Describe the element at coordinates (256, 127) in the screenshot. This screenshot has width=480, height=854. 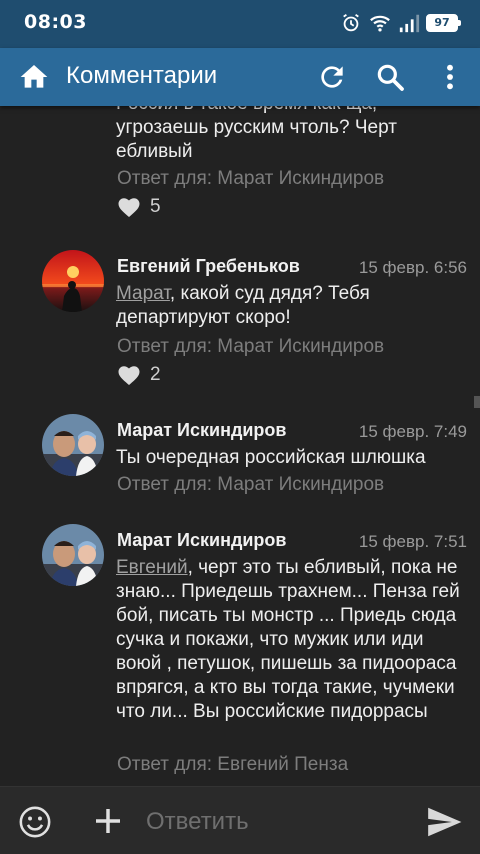
I see `comment-text-line: угрозаешь русским чтоль? Черт` at that location.